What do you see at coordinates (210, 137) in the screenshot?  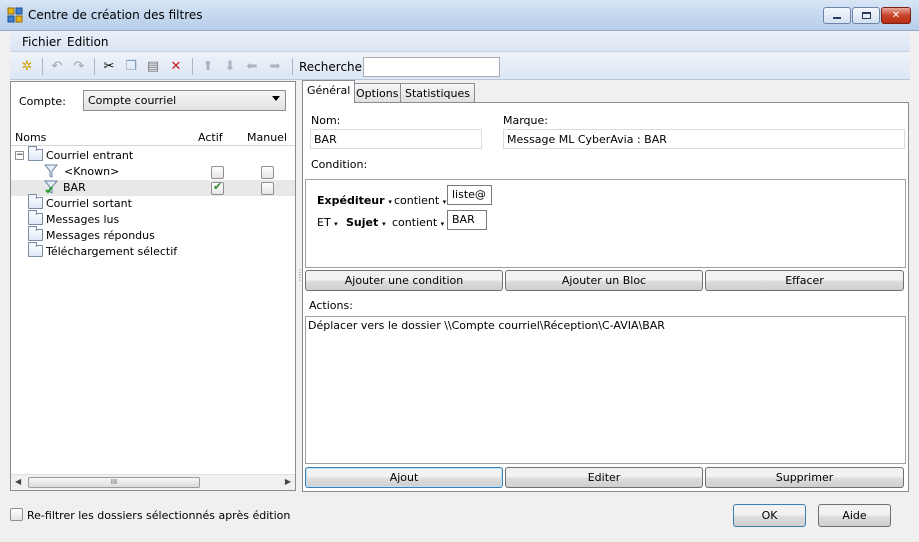 I see `column-active: Actif` at bounding box center [210, 137].